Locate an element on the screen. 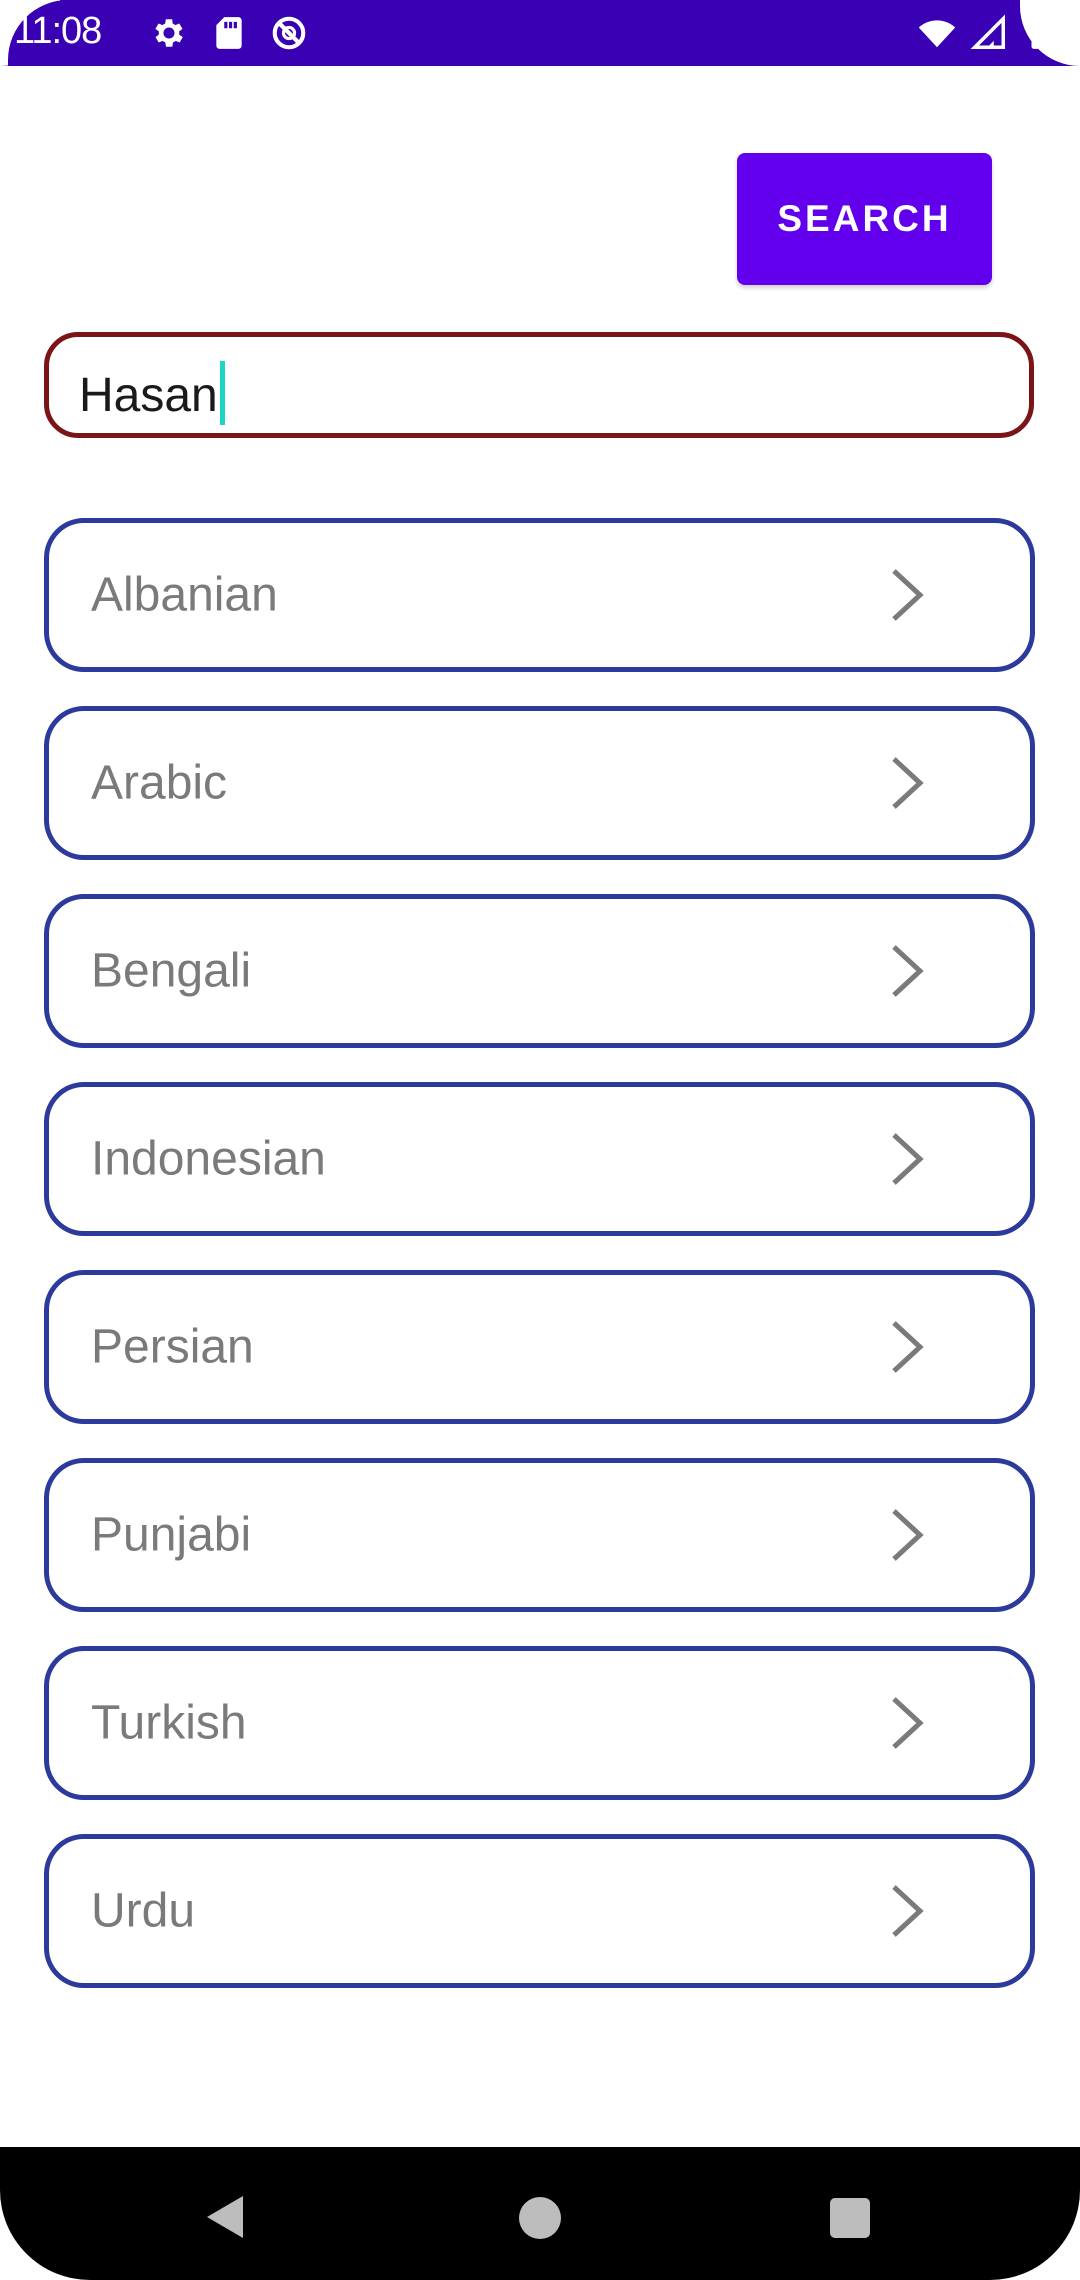 The width and height of the screenshot is (1080, 2280). list-item-arabic: Arabic is located at coordinates (539, 783).